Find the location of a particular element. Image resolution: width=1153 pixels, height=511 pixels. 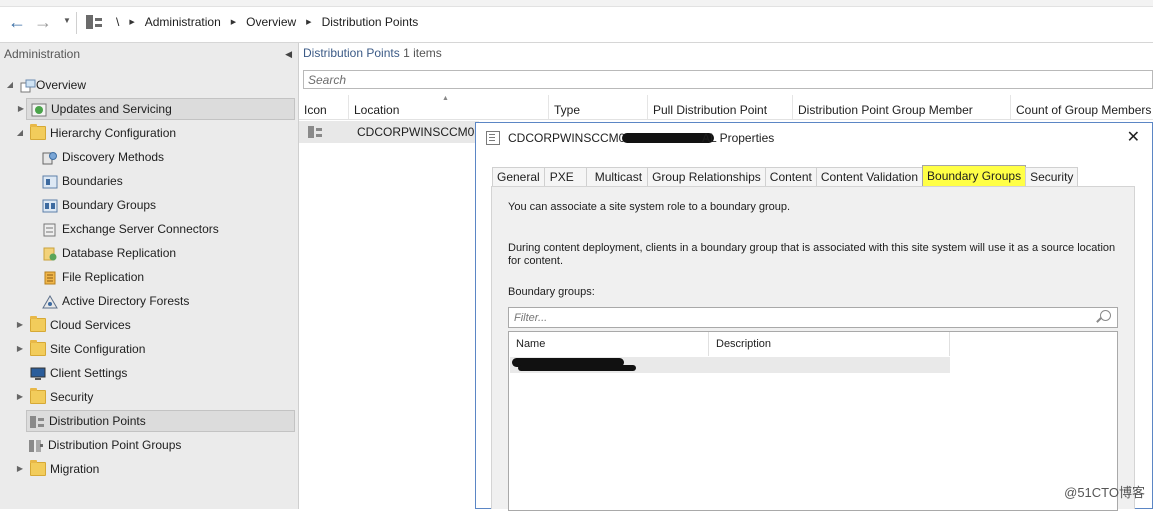

tree-item-updates-and-servicing: ▶ Updates and Servicing is located at coordinates (156, 109).